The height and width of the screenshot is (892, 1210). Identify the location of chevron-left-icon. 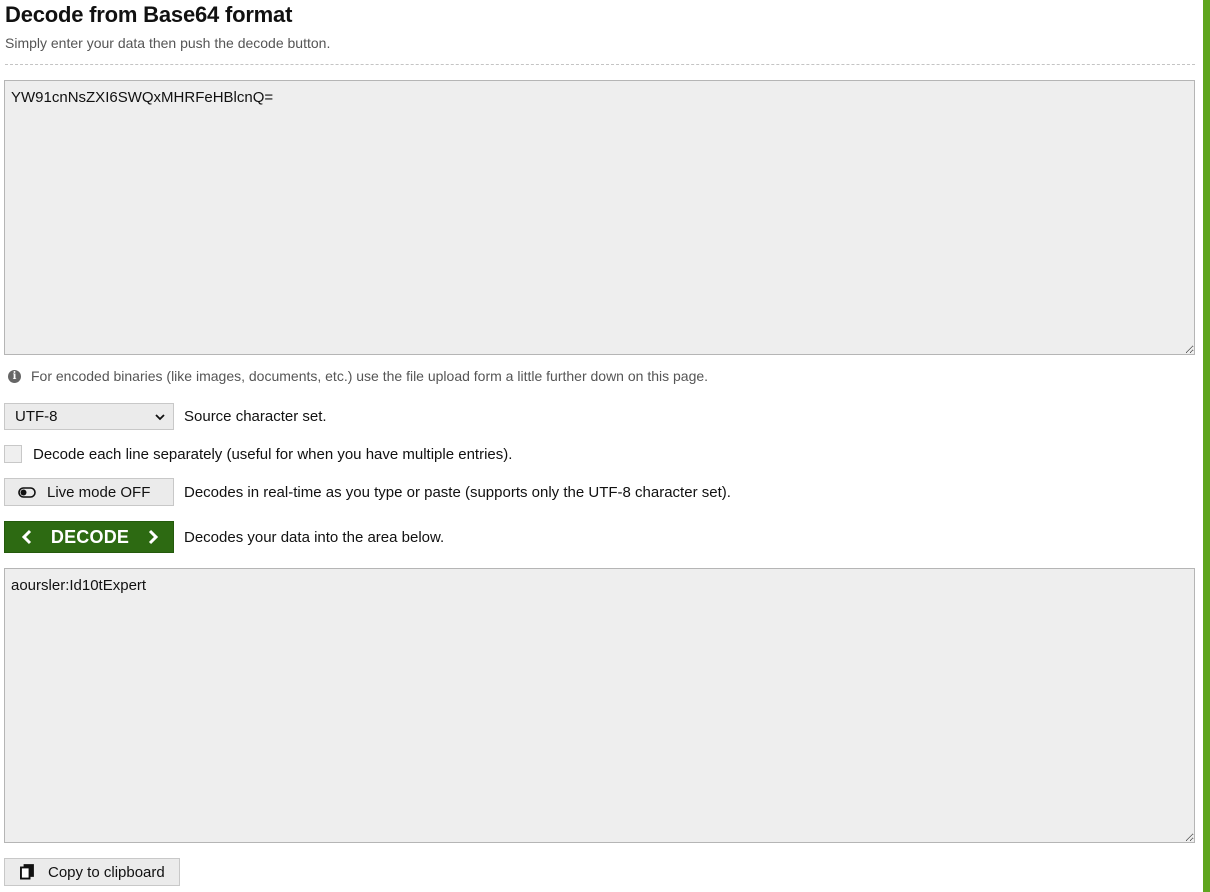
(26, 537).